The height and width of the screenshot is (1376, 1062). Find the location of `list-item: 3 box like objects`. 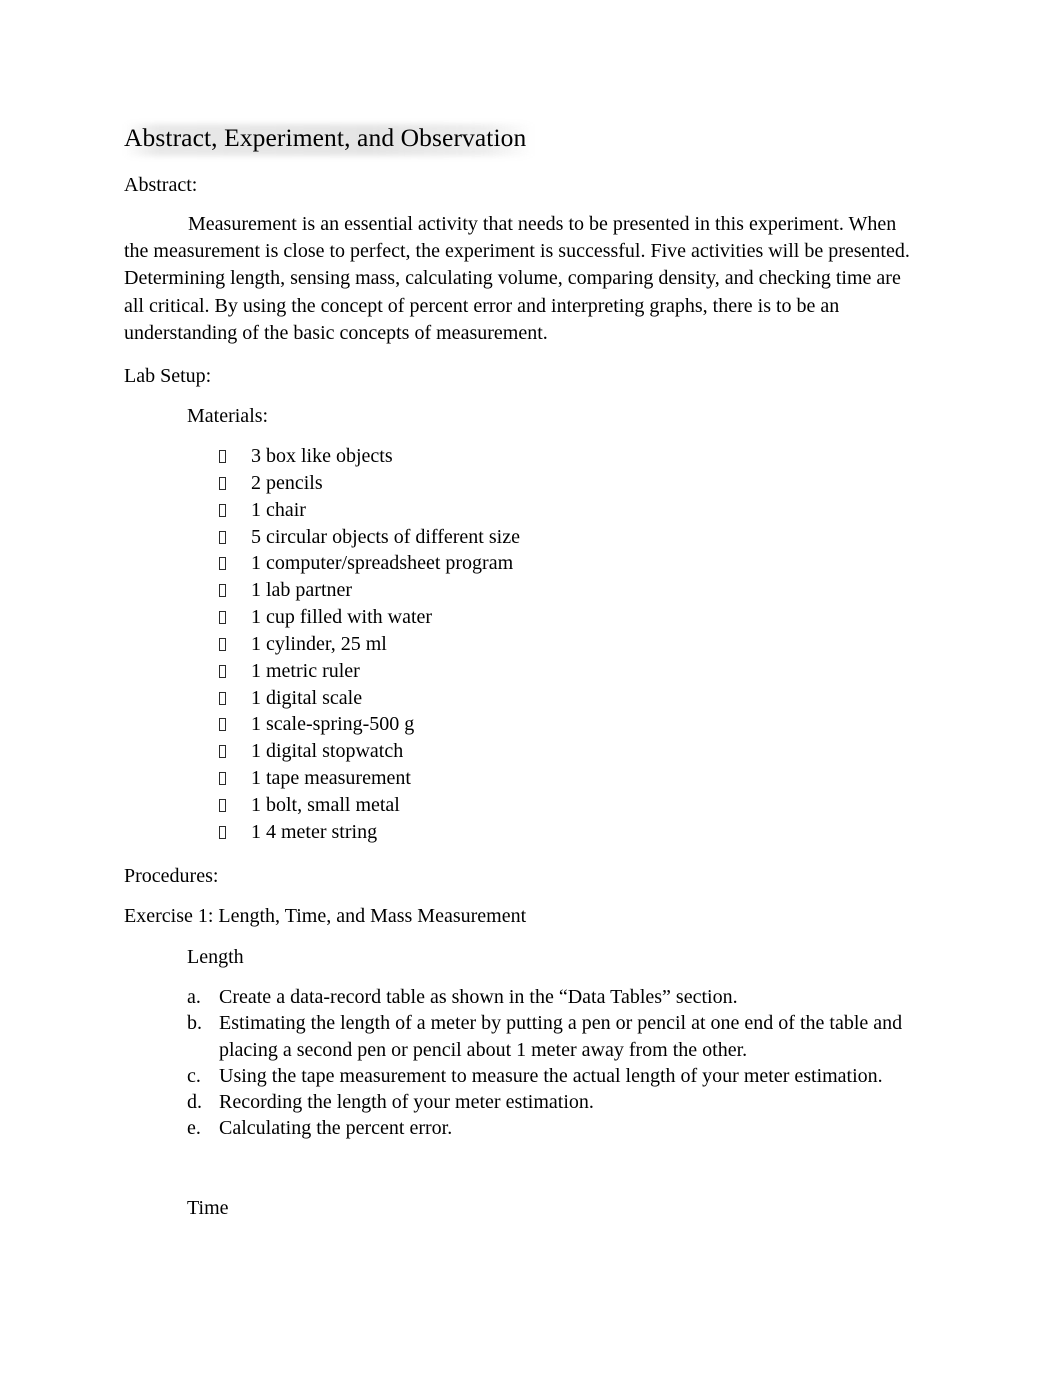

list-item: 3 box like objects is located at coordinates (369, 456).